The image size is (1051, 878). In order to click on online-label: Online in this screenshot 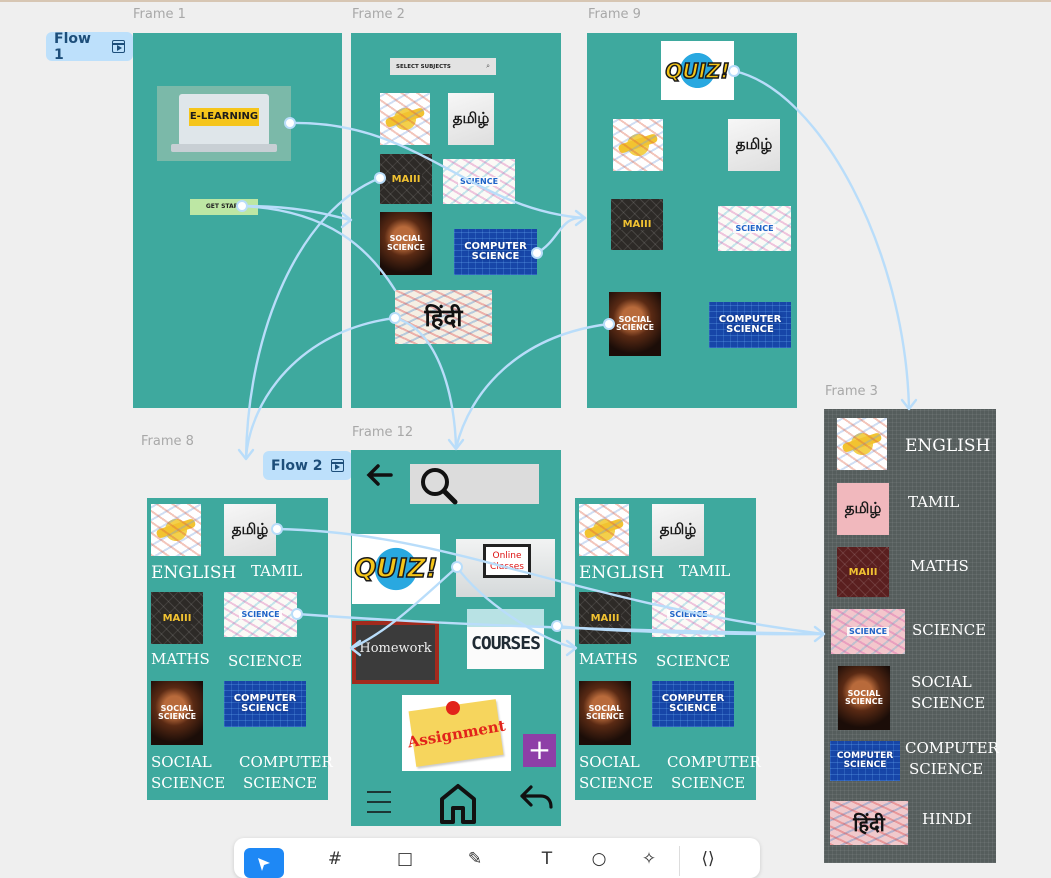, I will do `click(507, 556)`.